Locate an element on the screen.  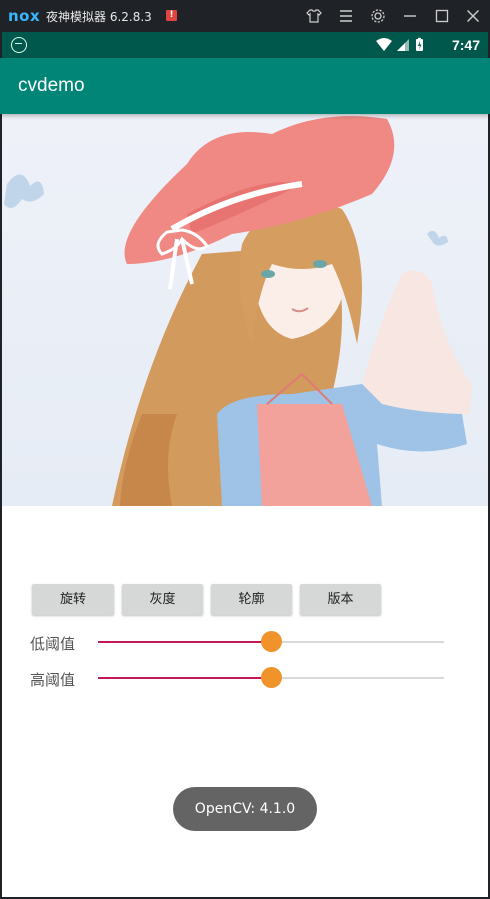
window-frame-left is located at coordinates (1, 465).